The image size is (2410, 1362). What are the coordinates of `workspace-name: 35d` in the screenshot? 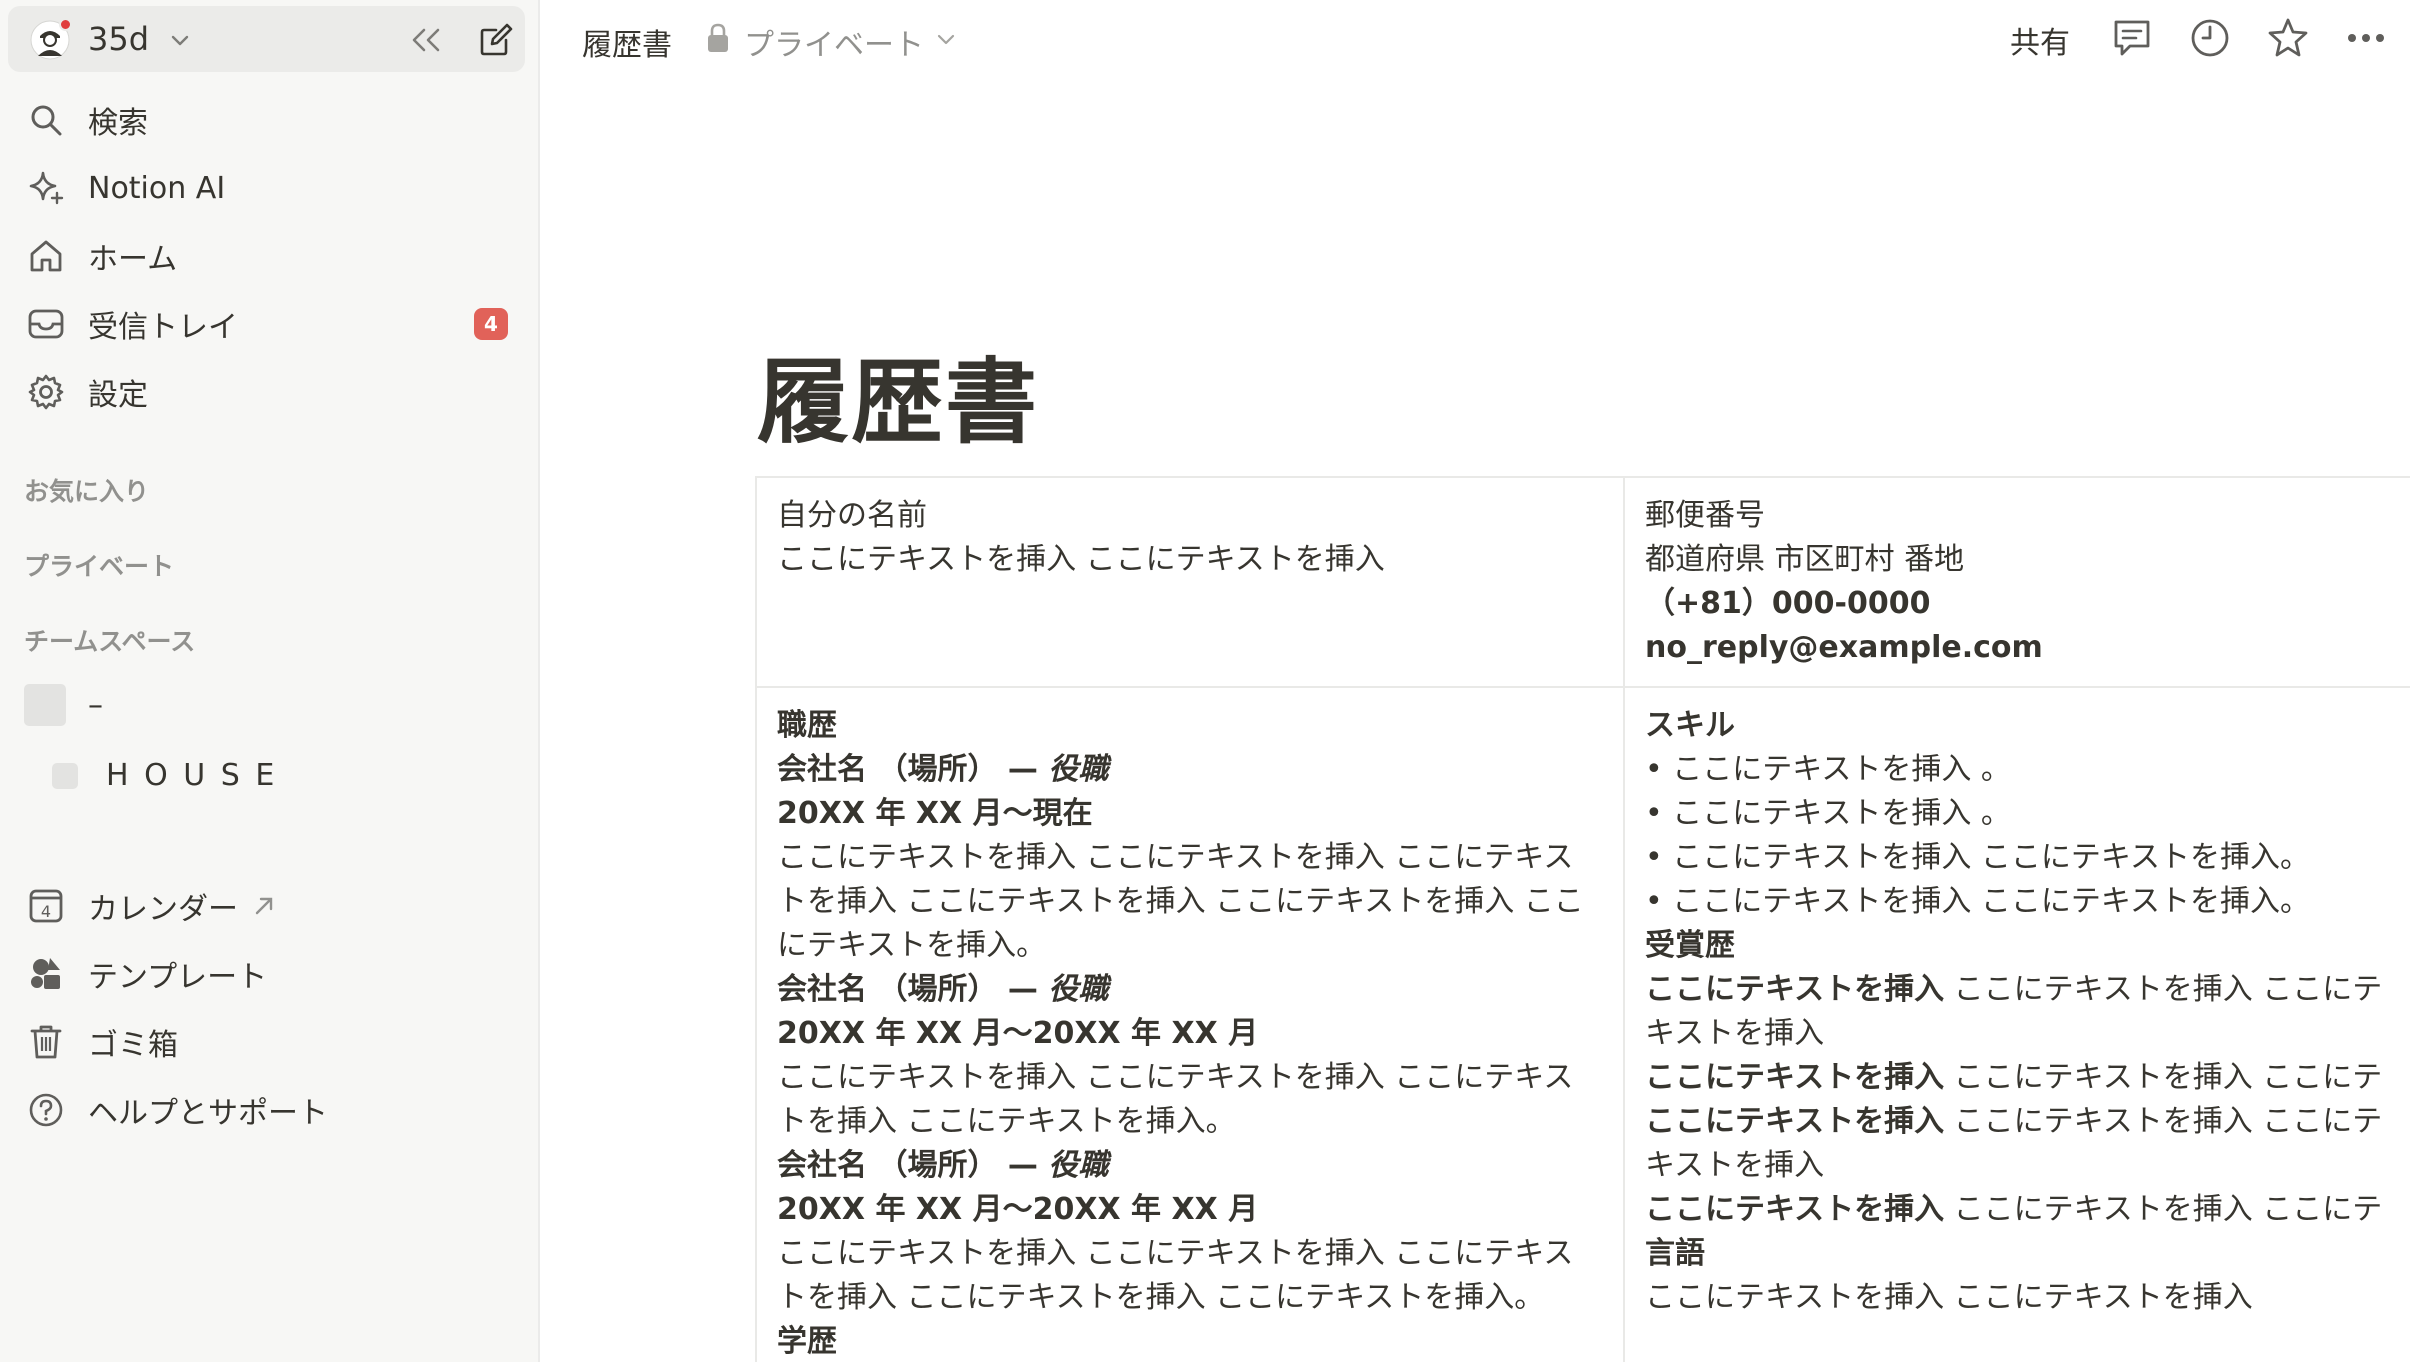 It's located at (119, 39).